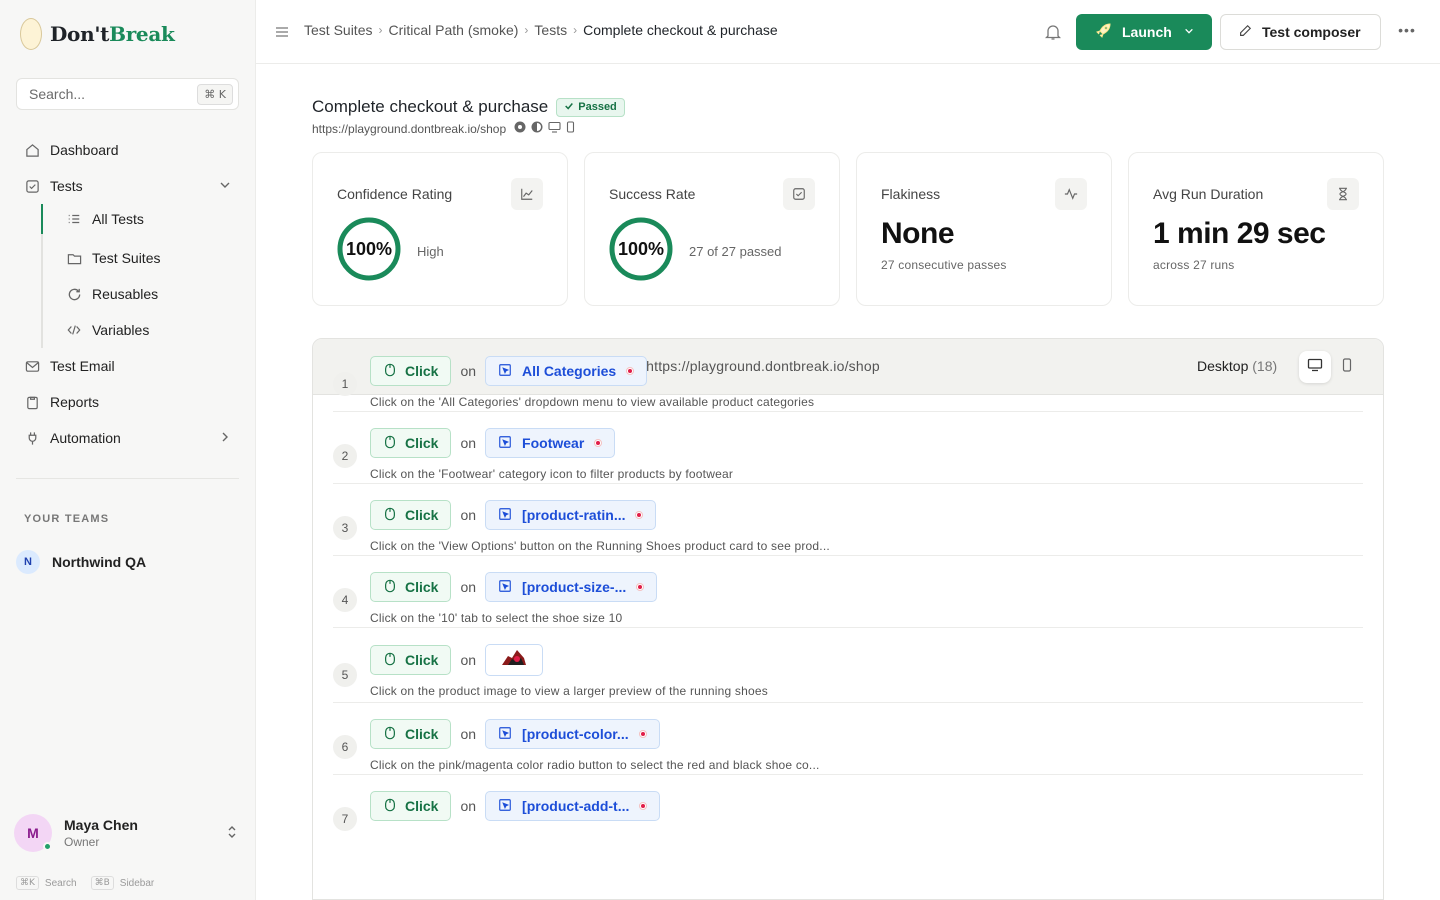  I want to click on metric-title: Success Rate, so click(652, 194).